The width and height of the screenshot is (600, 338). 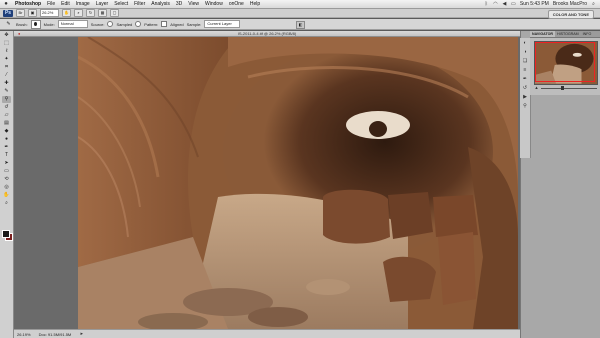 I want to click on 3d-rotate-tool-icon: ⟲, so click(x=6, y=179).